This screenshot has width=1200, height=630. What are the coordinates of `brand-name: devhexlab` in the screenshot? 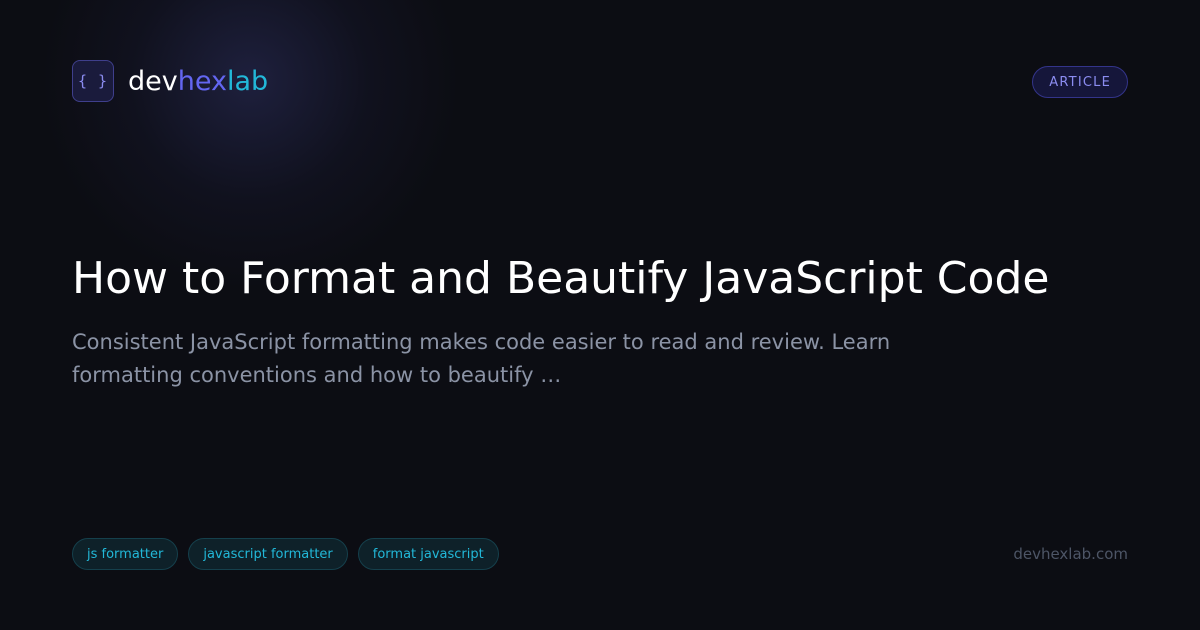 It's located at (198, 81).